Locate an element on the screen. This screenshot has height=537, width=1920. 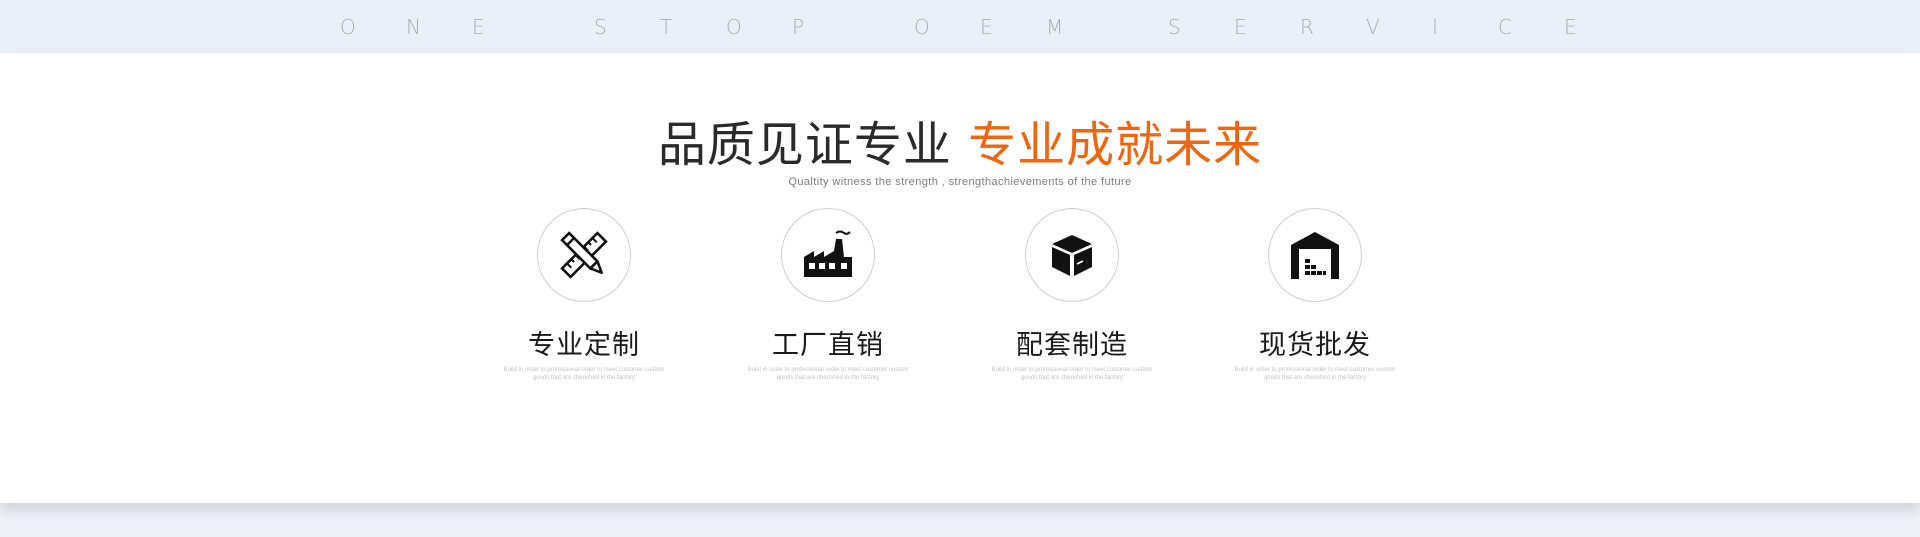
feature-title: 专业定制 is located at coordinates (584, 345).